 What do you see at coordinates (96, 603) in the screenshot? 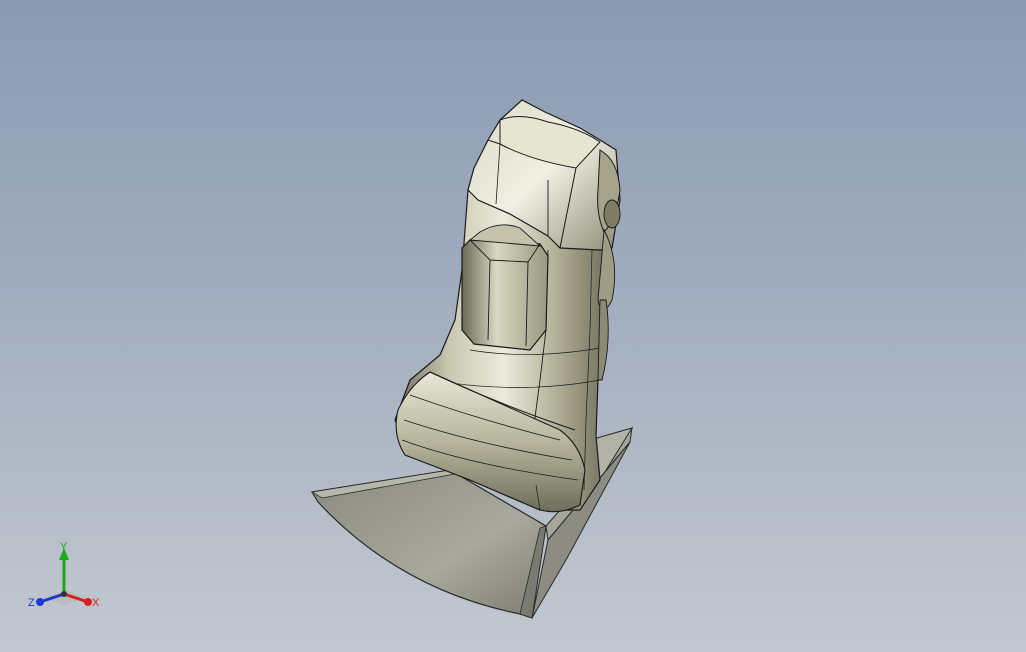
I see `x-axis-label: X` at bounding box center [96, 603].